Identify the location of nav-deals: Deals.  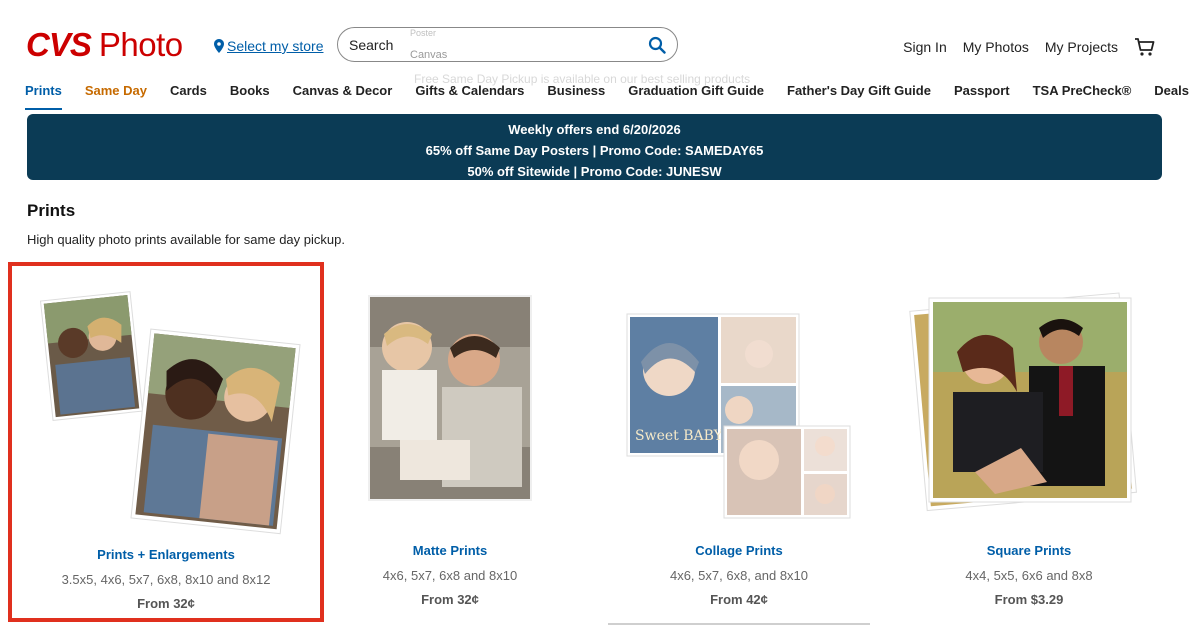
(1171, 96).